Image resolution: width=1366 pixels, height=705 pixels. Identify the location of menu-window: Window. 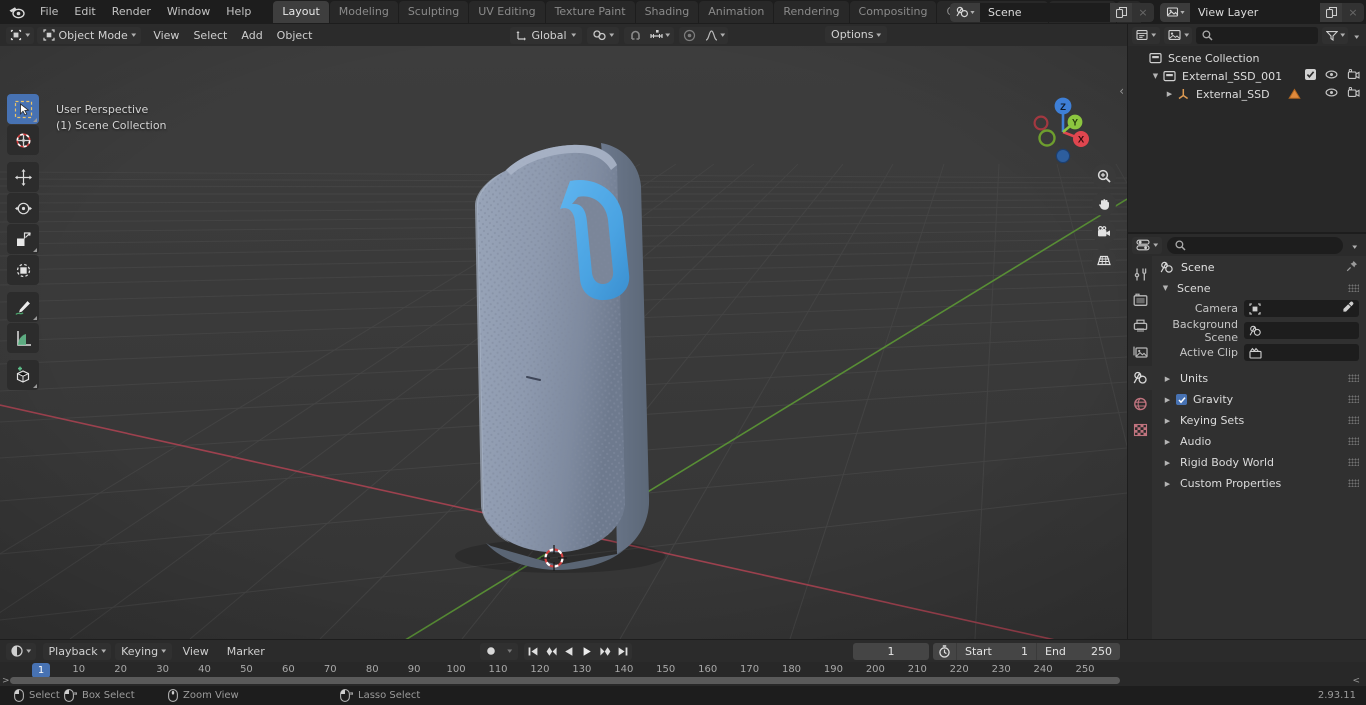
(188, 12).